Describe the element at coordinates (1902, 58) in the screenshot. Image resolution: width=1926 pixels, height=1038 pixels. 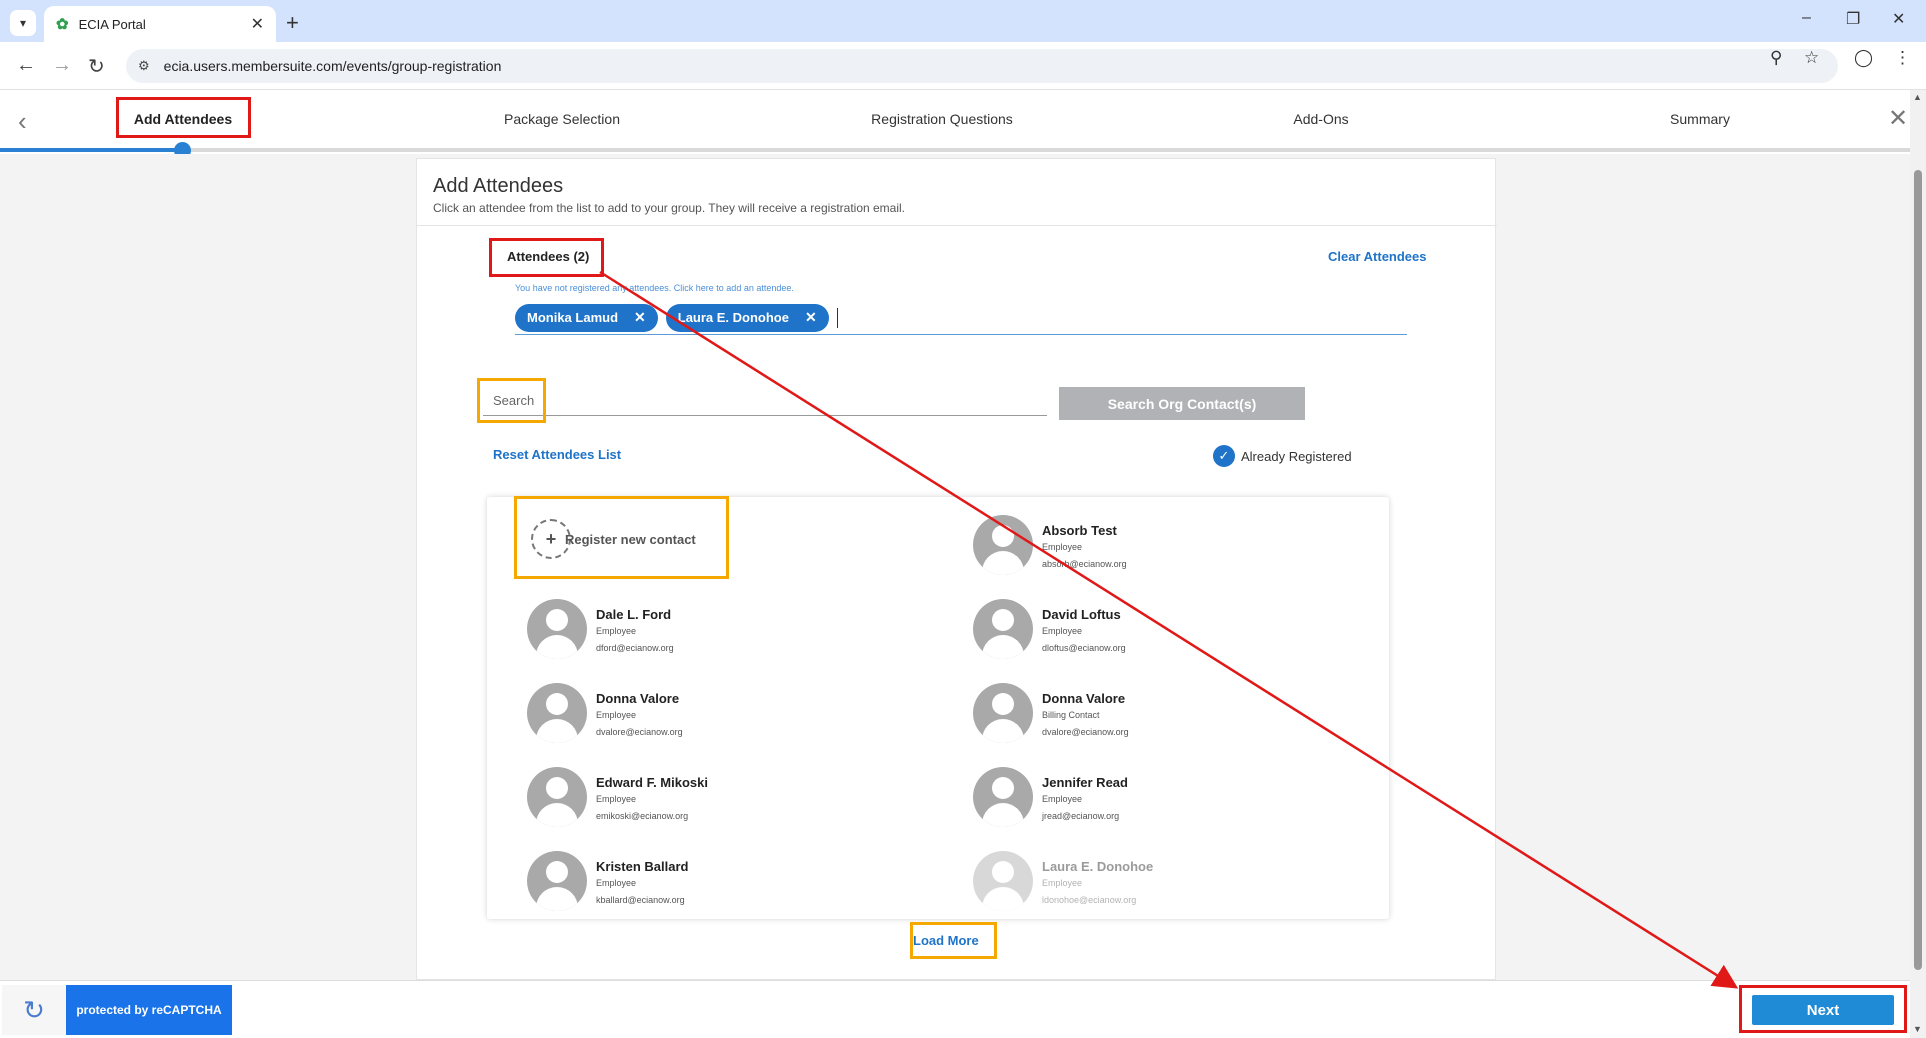
I see `browser-menu-icon: ⋮` at that location.